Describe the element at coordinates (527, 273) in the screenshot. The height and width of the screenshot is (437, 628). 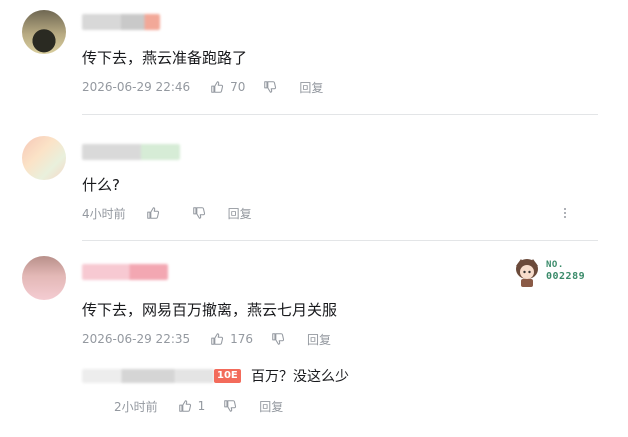
I see `character-badge-icon` at that location.